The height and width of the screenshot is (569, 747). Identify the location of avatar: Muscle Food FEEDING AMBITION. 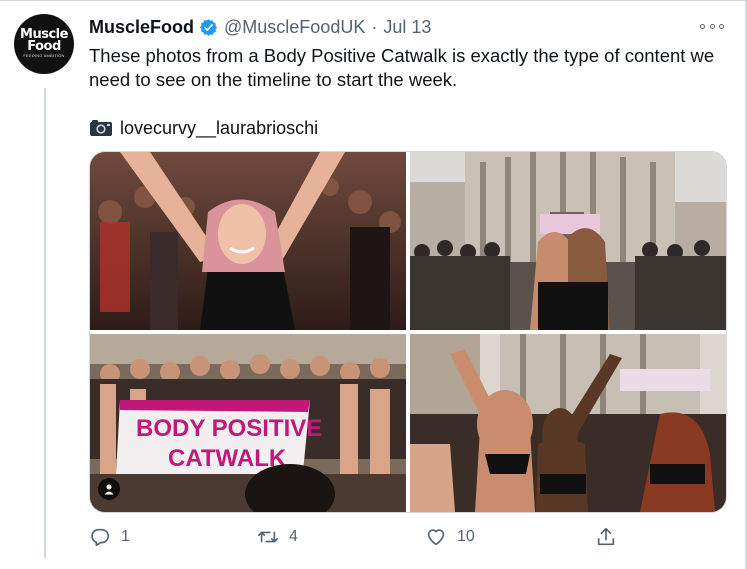
(44, 44).